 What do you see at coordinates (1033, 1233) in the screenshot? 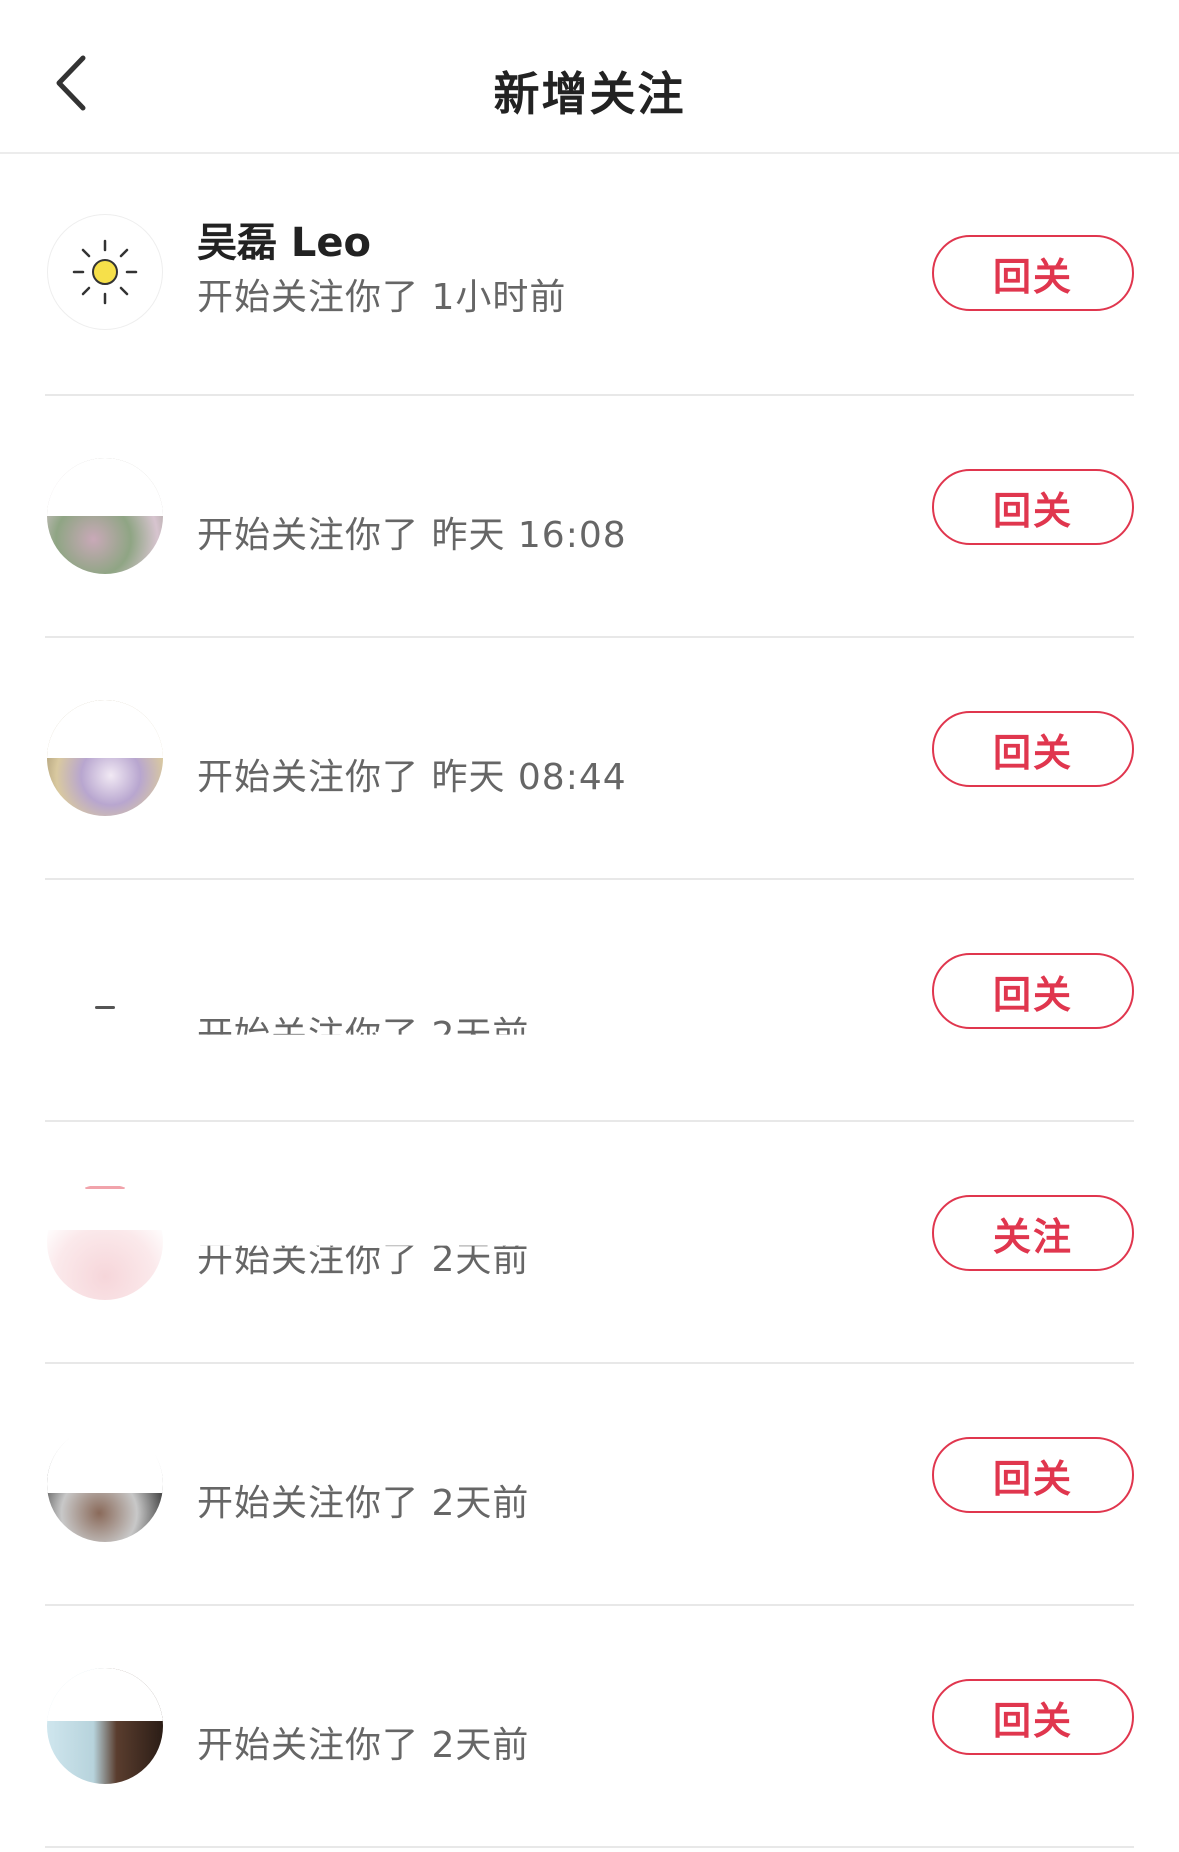
I see `follow-button: 关注` at bounding box center [1033, 1233].